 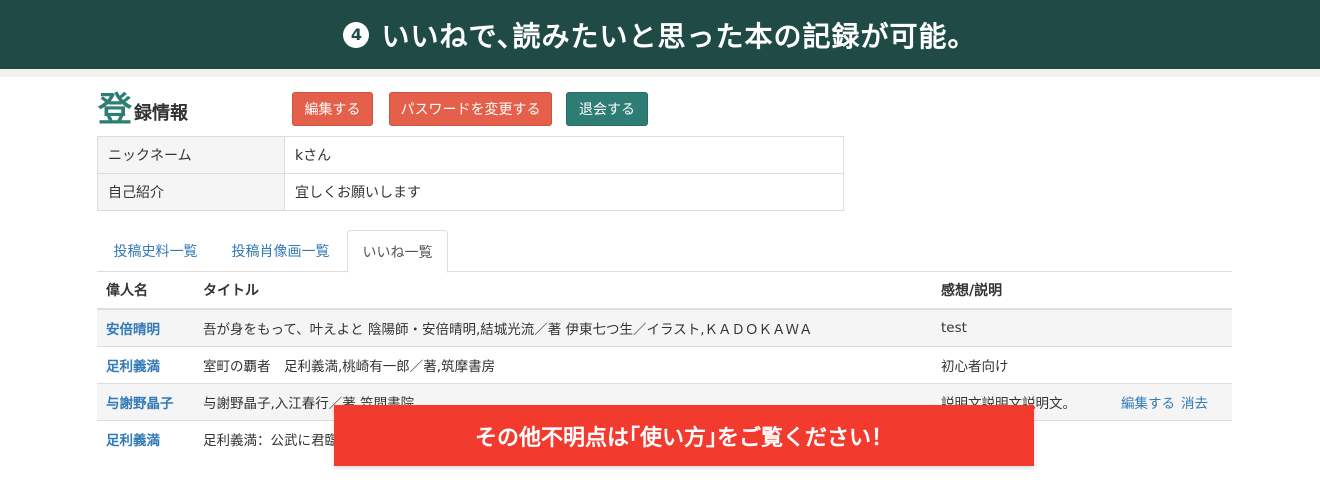 I want to click on impression-text: 初心者向け, so click(x=1022, y=364).